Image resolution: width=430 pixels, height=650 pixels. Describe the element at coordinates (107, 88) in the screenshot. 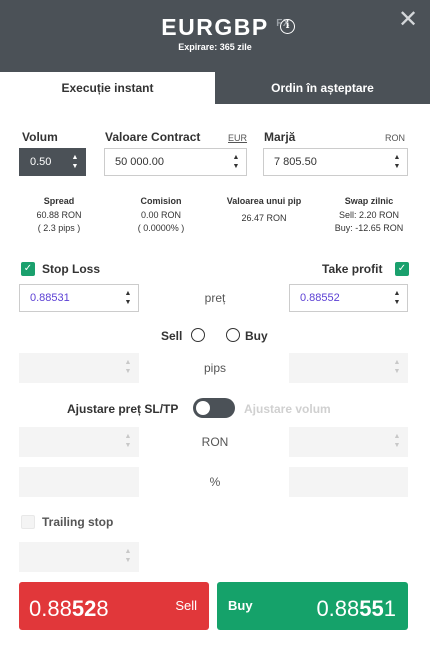

I see `tab-instant-execution: Execuție instant` at that location.